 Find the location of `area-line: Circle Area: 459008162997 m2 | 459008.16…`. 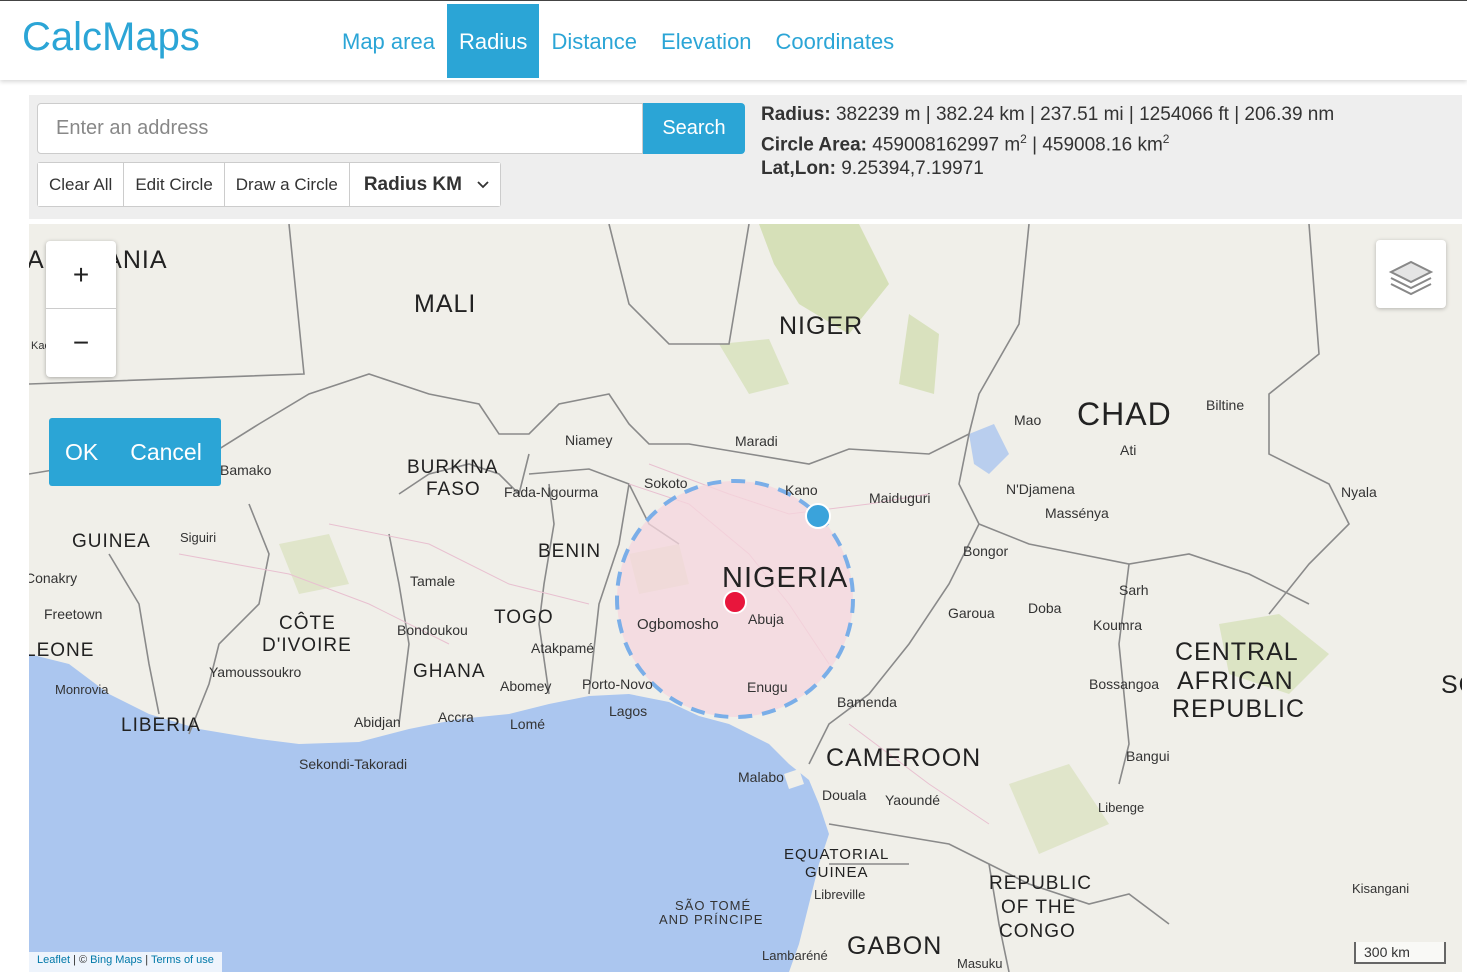

area-line: Circle Area: 459008162997 m2 | 459008.16… is located at coordinates (965, 144).